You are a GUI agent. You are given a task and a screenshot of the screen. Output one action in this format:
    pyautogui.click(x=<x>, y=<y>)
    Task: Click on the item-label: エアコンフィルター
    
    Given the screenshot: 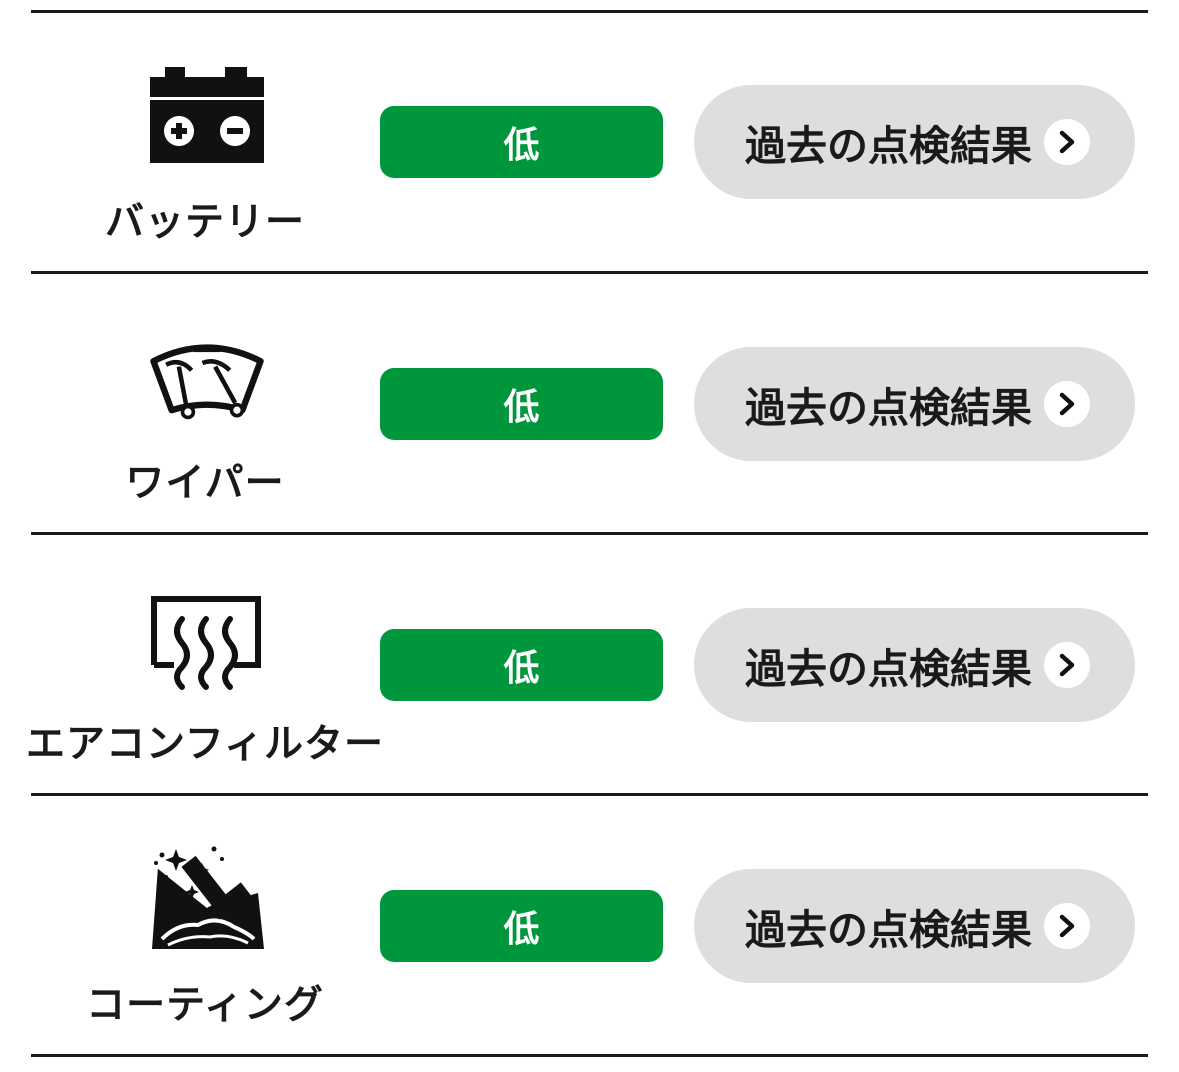 What is the action you would take?
    pyautogui.click(x=205, y=744)
    